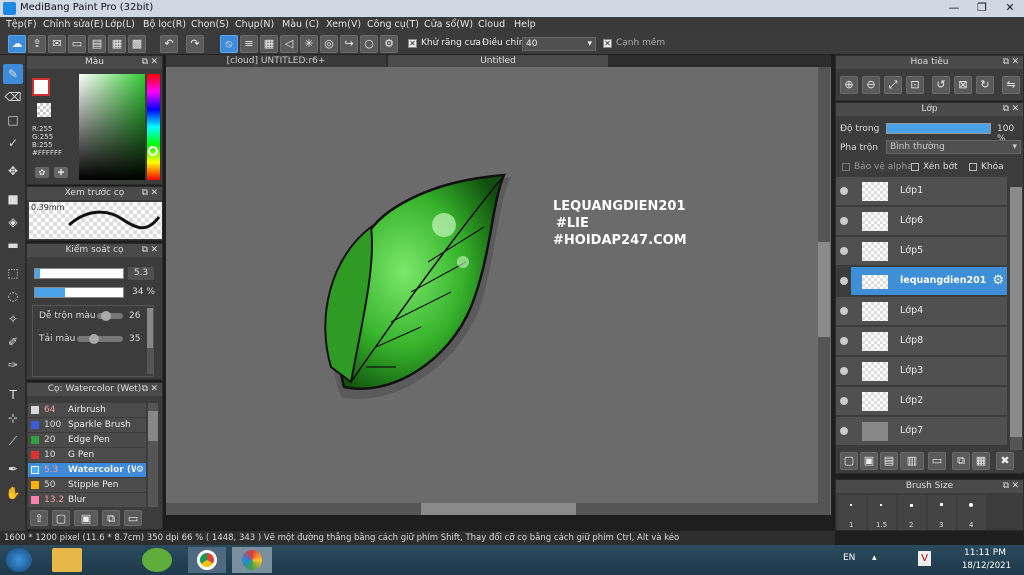 This screenshot has width=1024, height=575. Describe the element at coordinates (19, 560) in the screenshot. I see `start-button` at that location.